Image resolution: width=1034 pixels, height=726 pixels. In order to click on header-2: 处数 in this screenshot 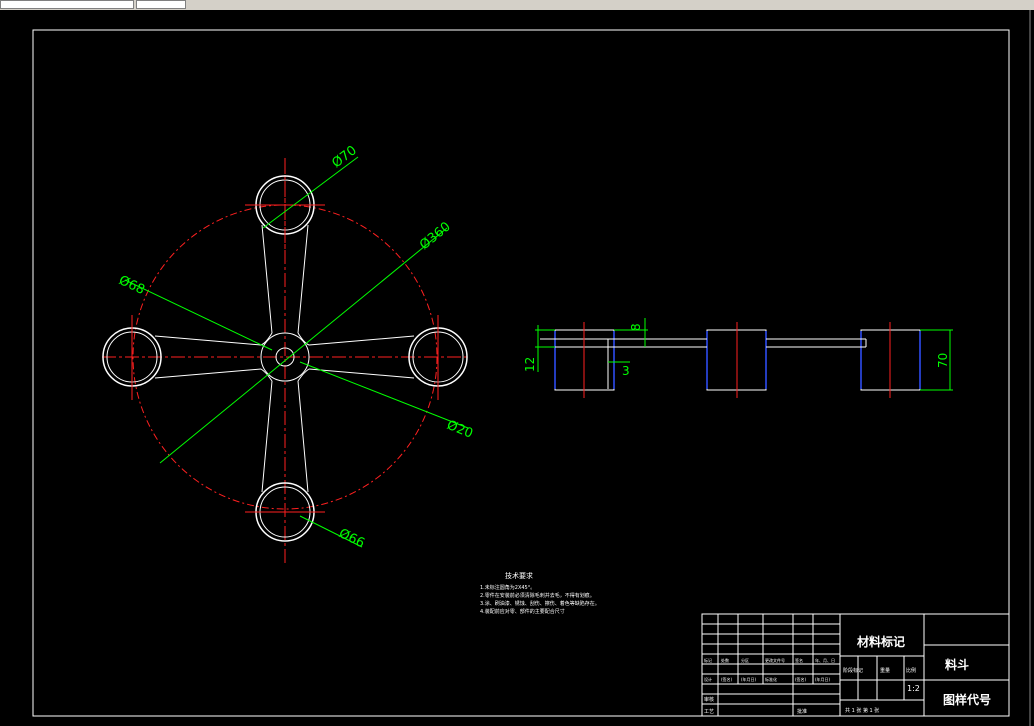, I will do `click(725, 660)`.